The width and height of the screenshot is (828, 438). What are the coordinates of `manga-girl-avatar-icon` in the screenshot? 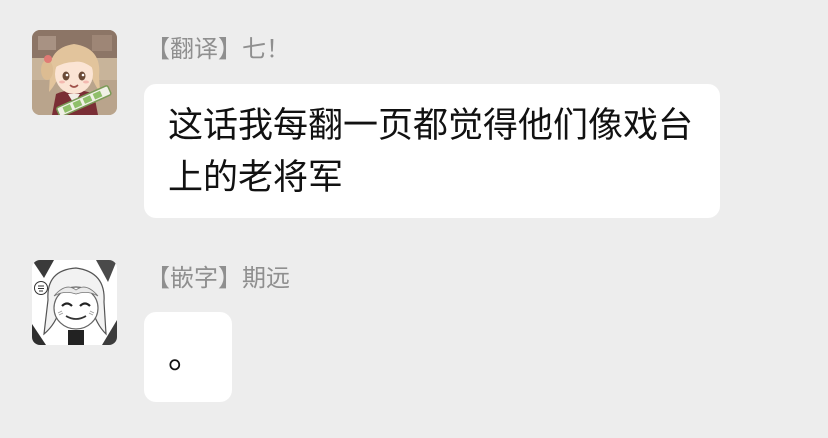 It's located at (74, 302).